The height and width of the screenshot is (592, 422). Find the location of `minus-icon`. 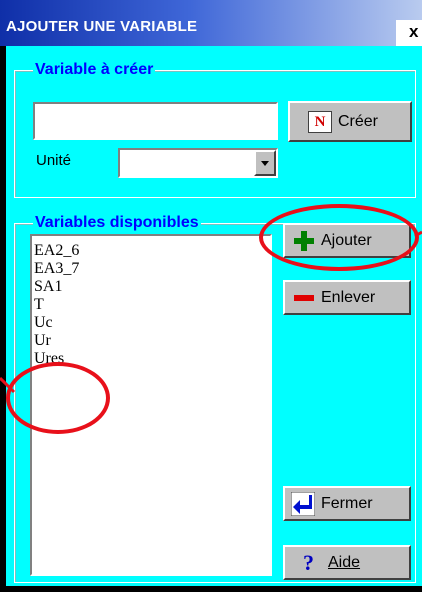

minus-icon is located at coordinates (304, 297).